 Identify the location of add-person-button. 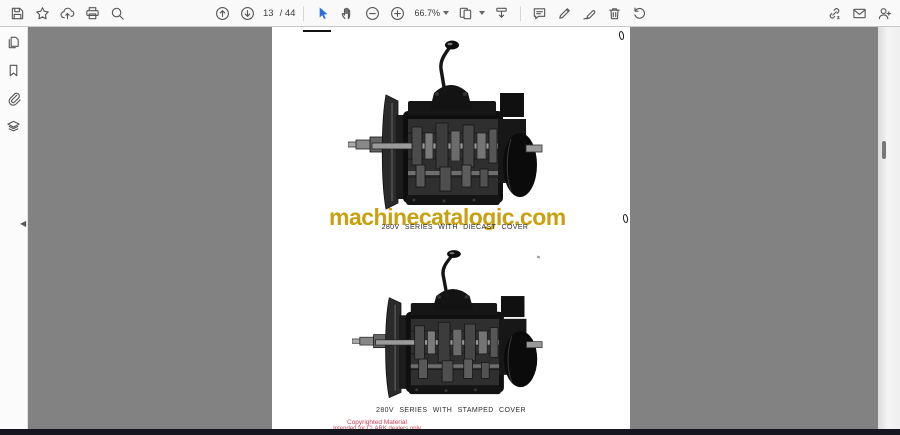
(884, 13).